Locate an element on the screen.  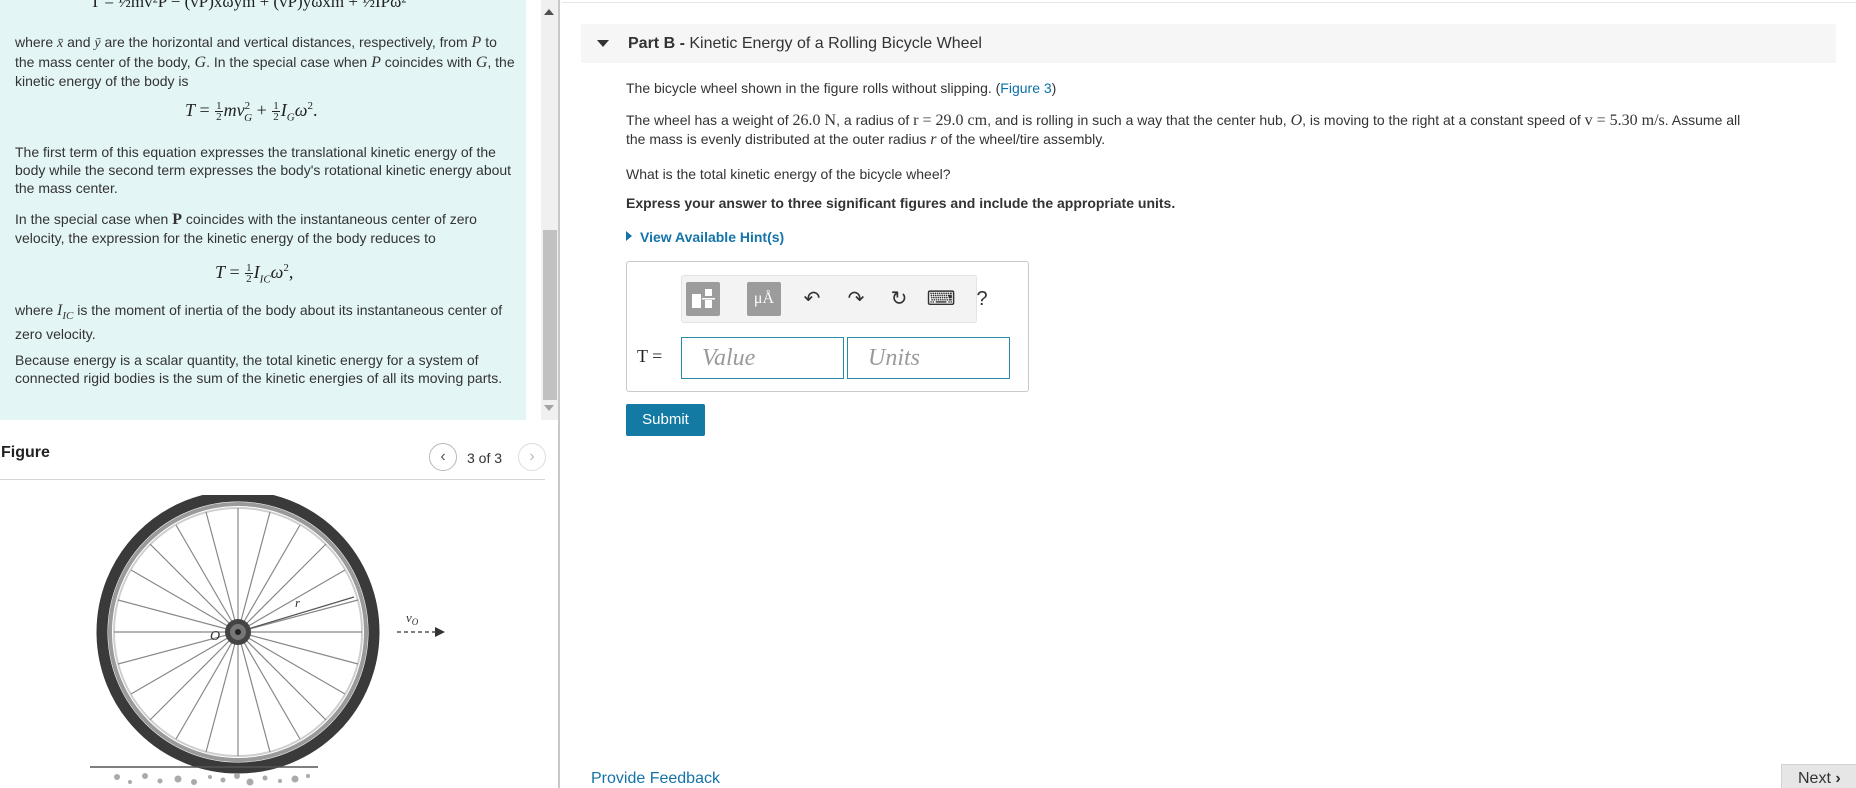
top-equation: T = ½mv²P − (vP)xωȳm + (vP)yωx̄m + ½IPω² is located at coordinates (248, 5).